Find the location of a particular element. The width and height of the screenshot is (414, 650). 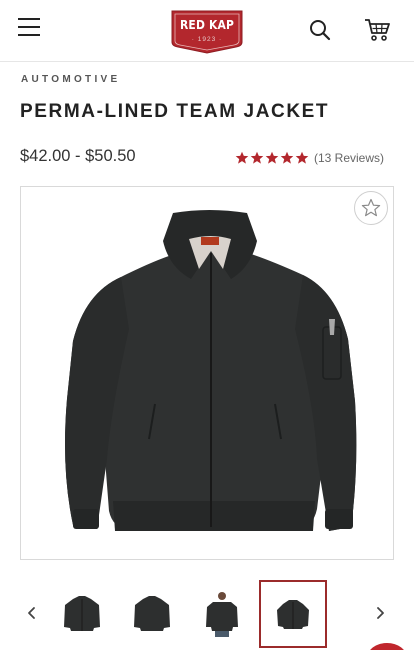

site-header: RED KAP · 1923 · is located at coordinates (207, 31).